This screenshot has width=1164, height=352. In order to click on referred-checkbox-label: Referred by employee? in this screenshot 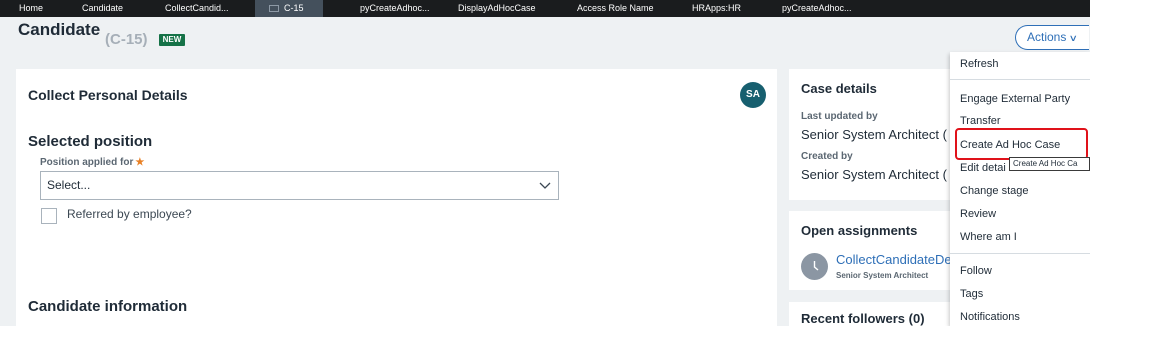, I will do `click(129, 214)`.